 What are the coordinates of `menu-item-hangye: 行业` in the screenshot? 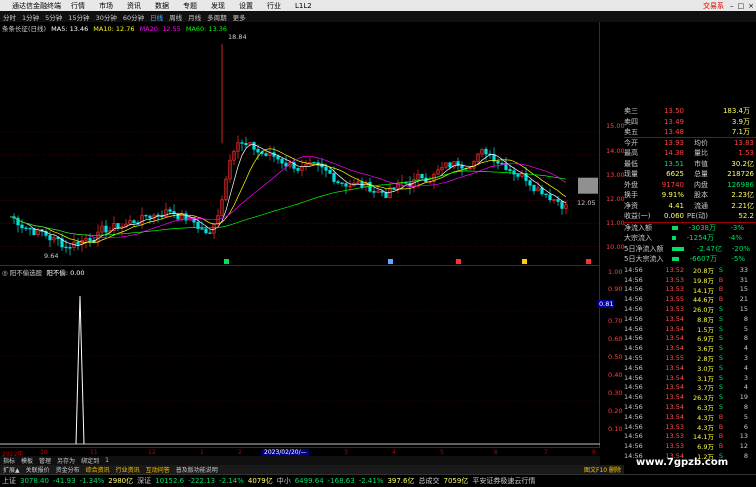 It's located at (274, 6).